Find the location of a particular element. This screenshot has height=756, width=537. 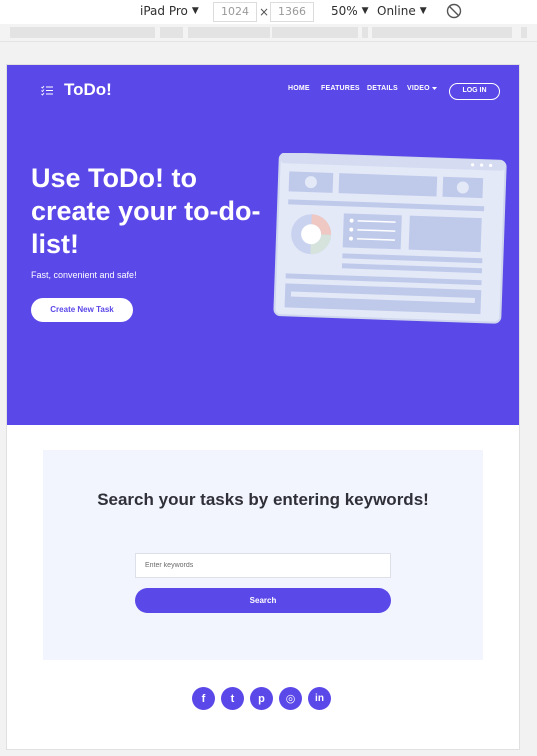

checklist-icon is located at coordinates (47, 90).